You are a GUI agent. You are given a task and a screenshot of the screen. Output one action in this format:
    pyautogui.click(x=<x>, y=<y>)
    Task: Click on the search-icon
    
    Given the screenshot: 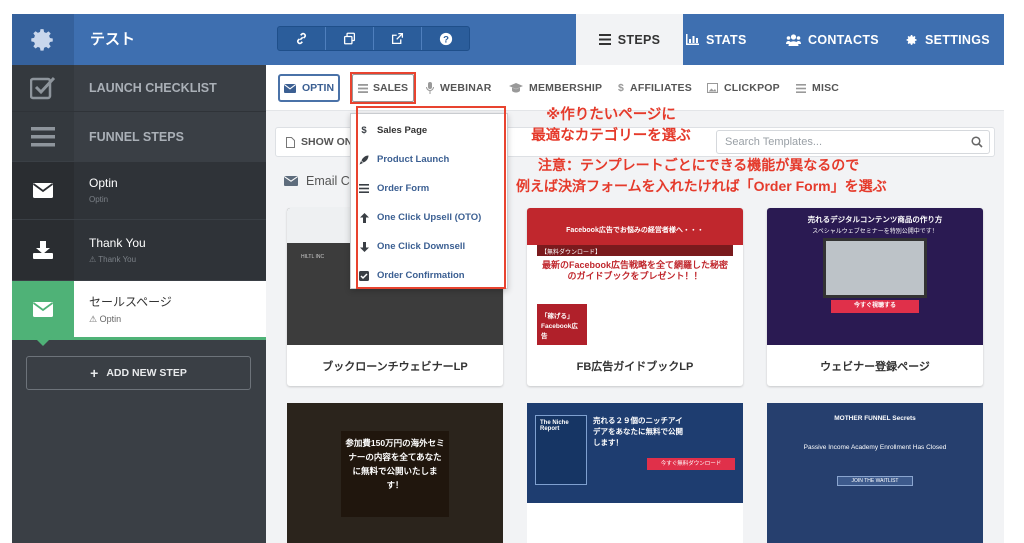 What is the action you would take?
    pyautogui.click(x=977, y=142)
    